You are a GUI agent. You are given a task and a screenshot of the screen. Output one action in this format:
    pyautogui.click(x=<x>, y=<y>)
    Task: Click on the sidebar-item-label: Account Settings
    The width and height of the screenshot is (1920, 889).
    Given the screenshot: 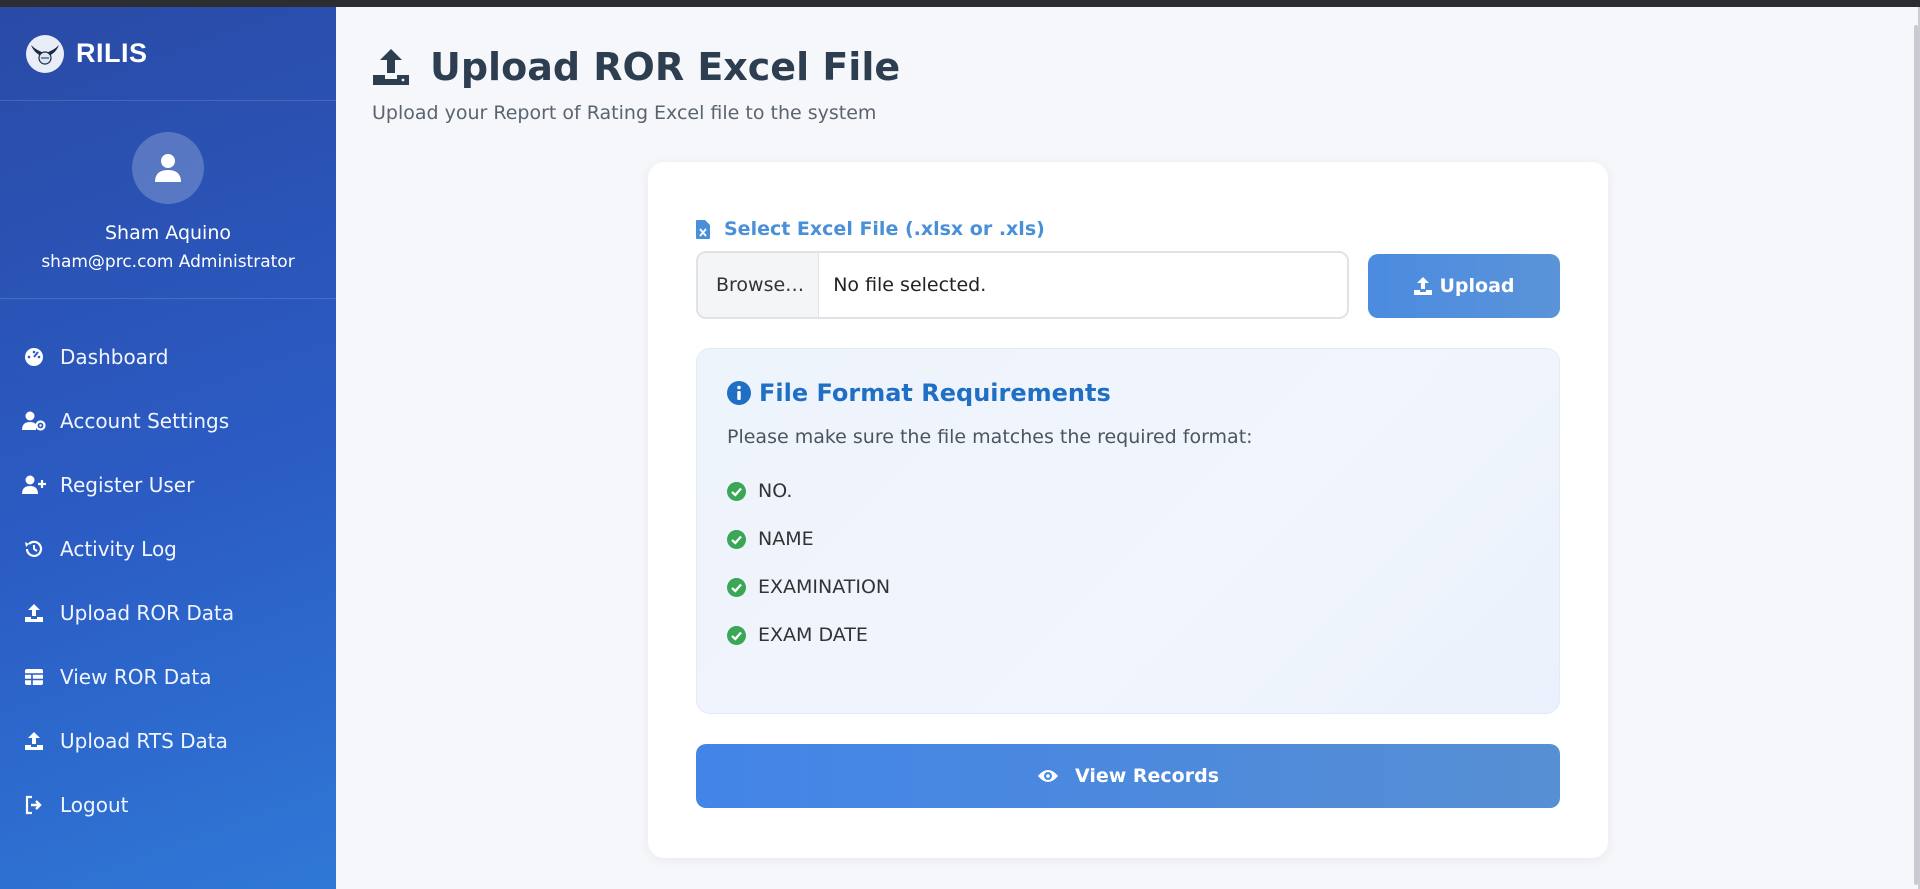 What is the action you would take?
    pyautogui.click(x=145, y=421)
    